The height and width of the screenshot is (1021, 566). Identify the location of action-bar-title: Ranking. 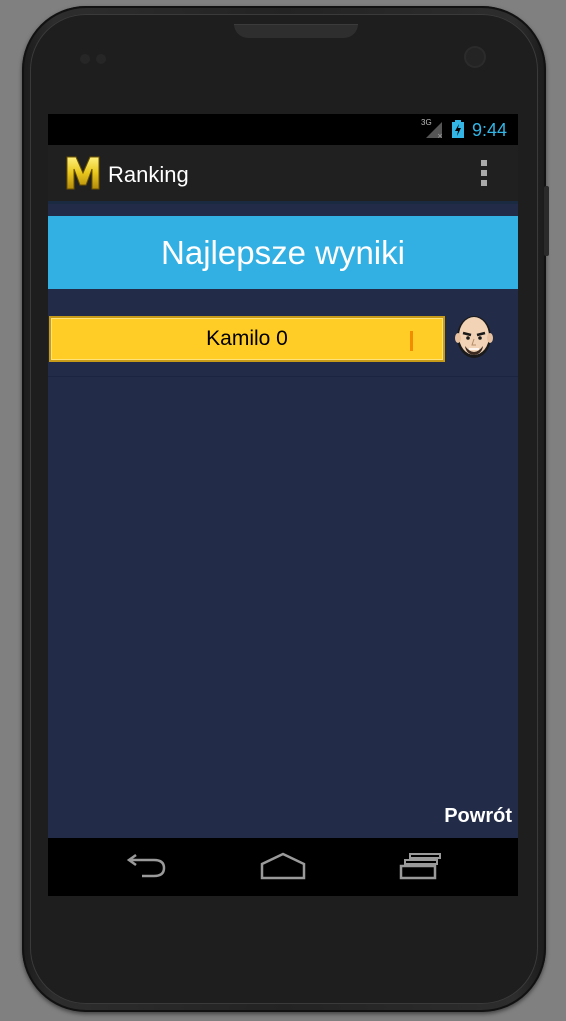
(148, 174).